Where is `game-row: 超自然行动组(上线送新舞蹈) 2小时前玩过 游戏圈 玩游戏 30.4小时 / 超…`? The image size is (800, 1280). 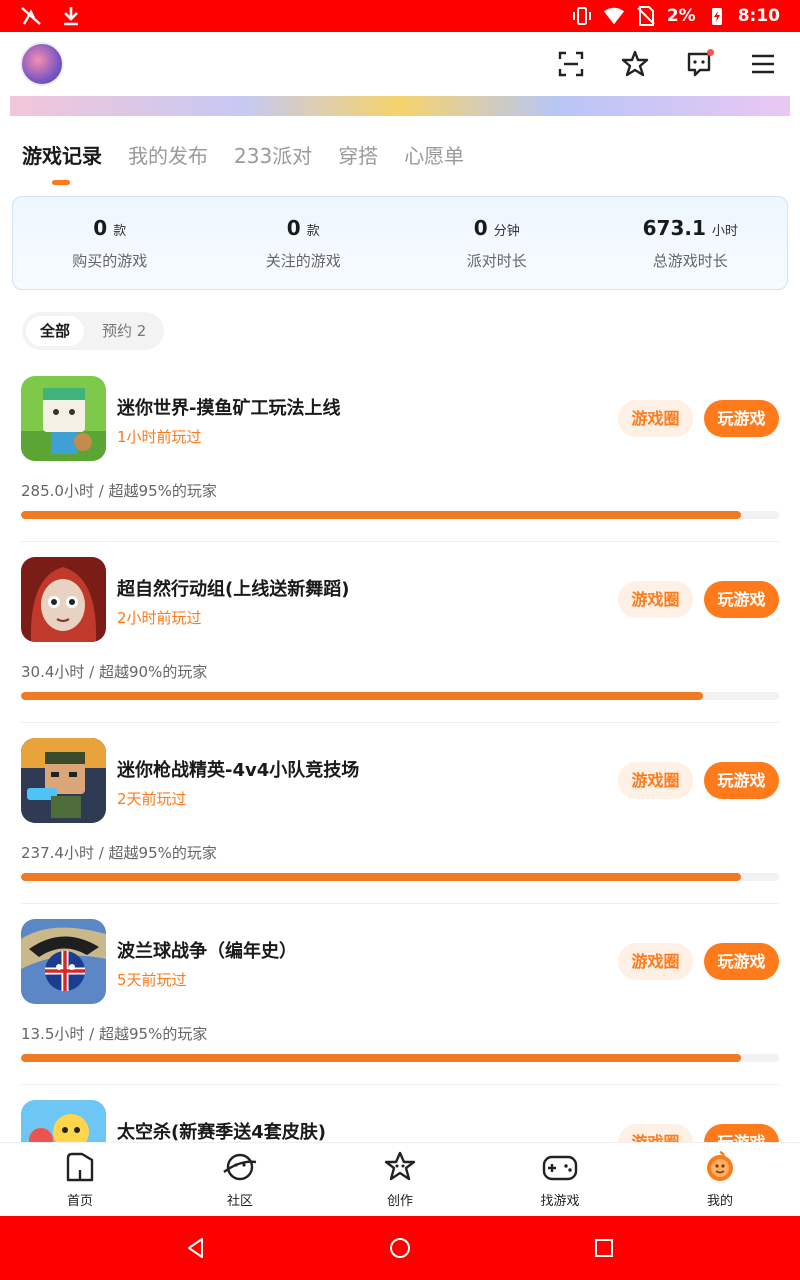
game-row: 超自然行动组(上线送新舞蹈) 2小时前玩过 游戏圈 玩游戏 30.4小时 / 超… is located at coordinates (400, 647).